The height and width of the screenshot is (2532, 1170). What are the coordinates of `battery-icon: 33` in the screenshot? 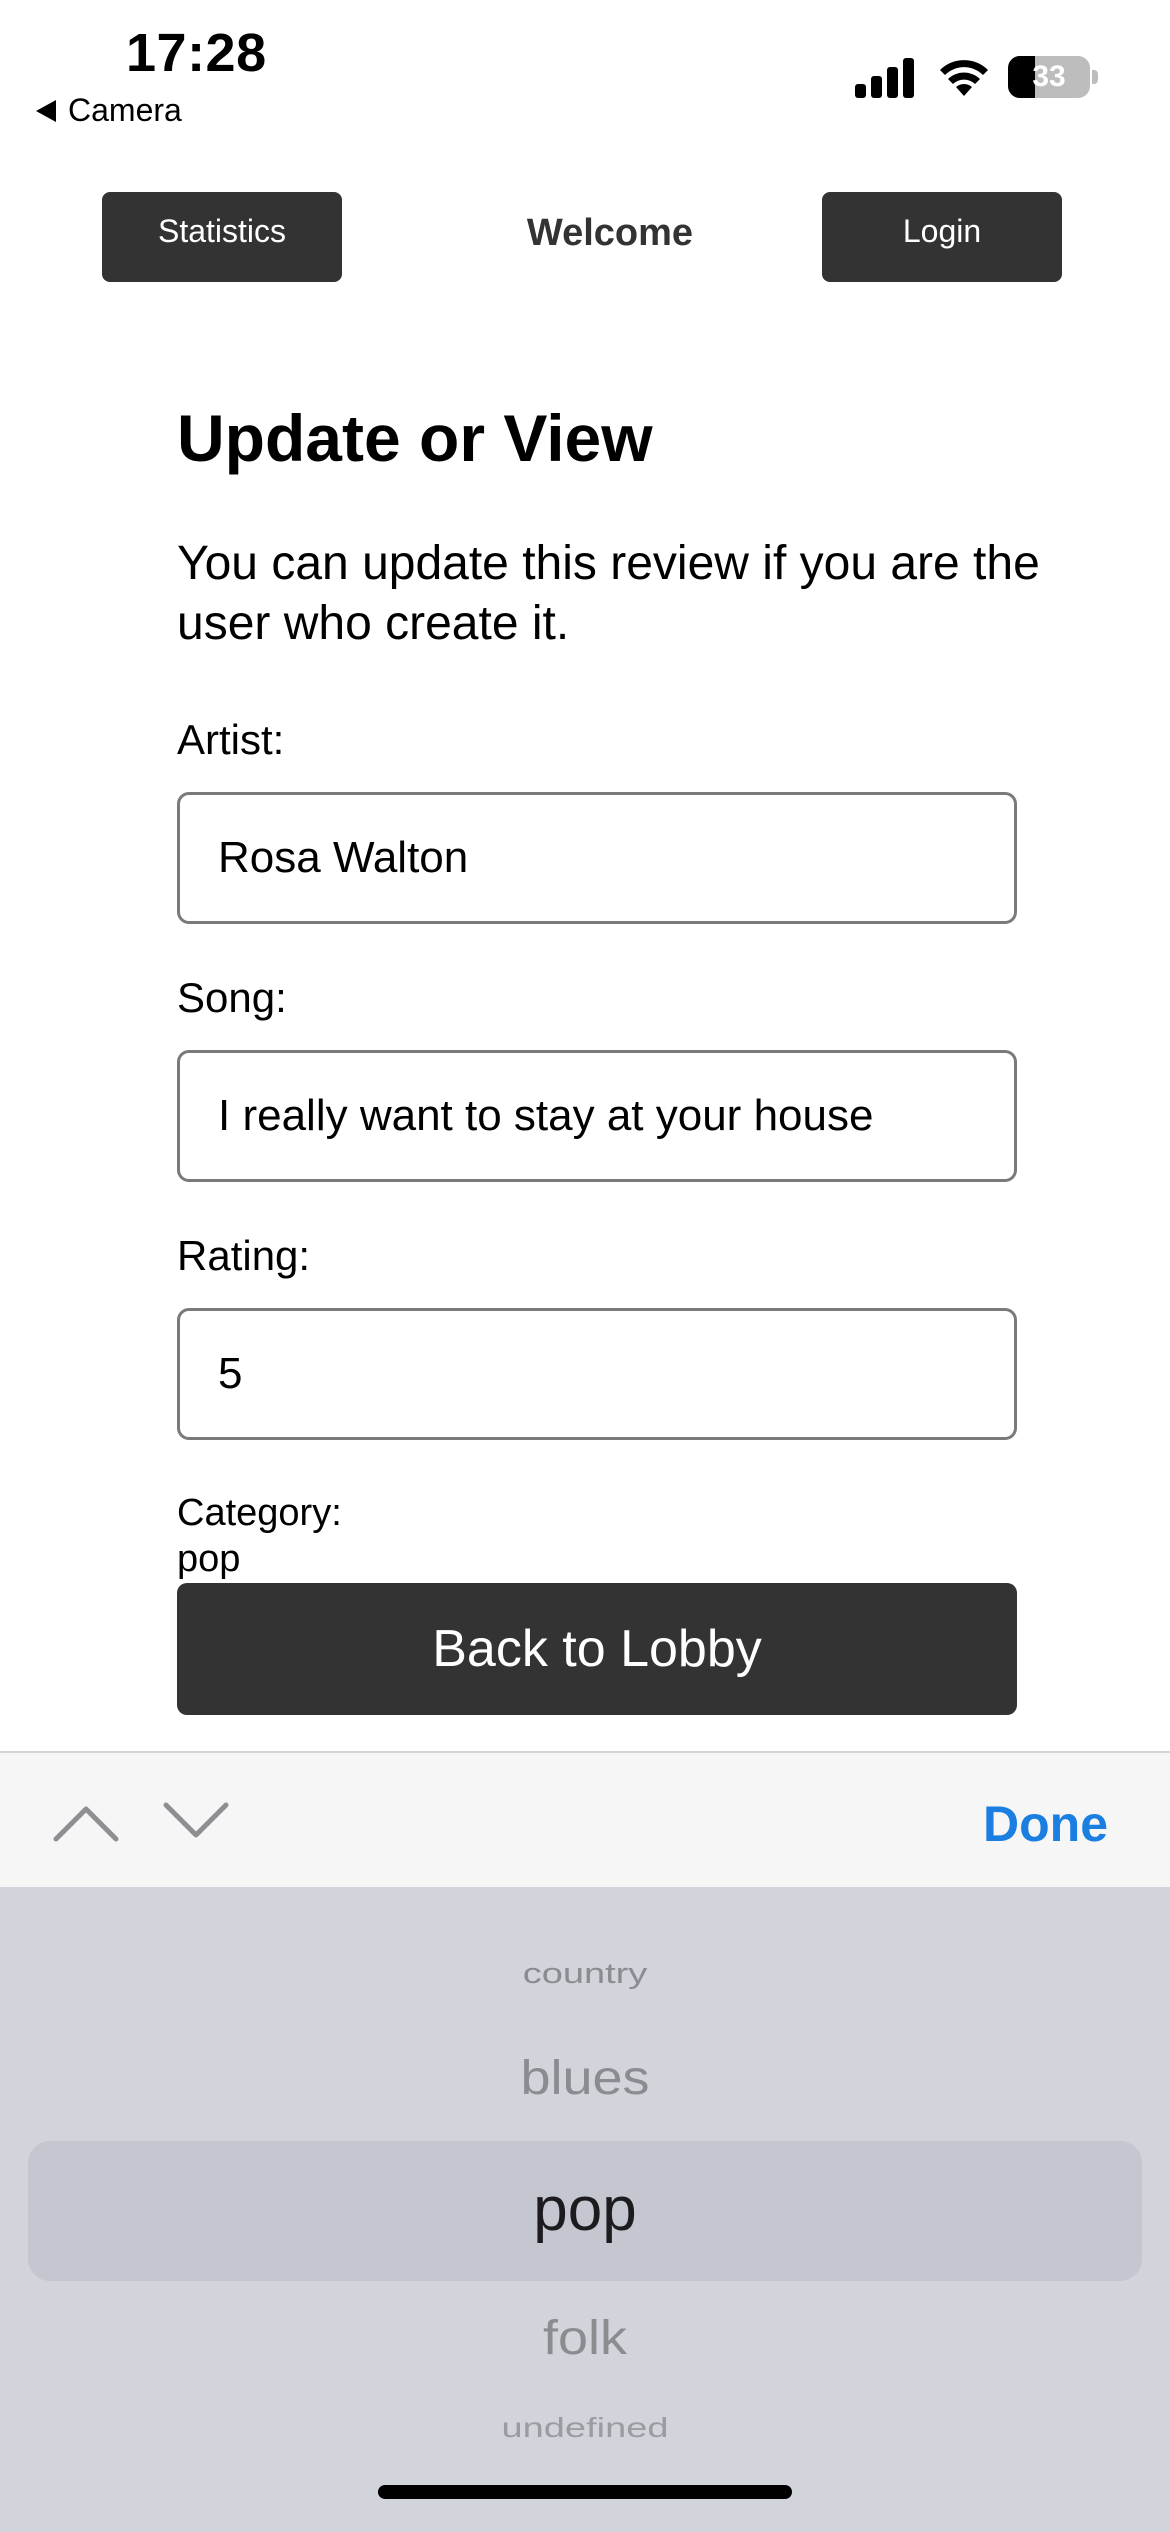 It's located at (1049, 77).